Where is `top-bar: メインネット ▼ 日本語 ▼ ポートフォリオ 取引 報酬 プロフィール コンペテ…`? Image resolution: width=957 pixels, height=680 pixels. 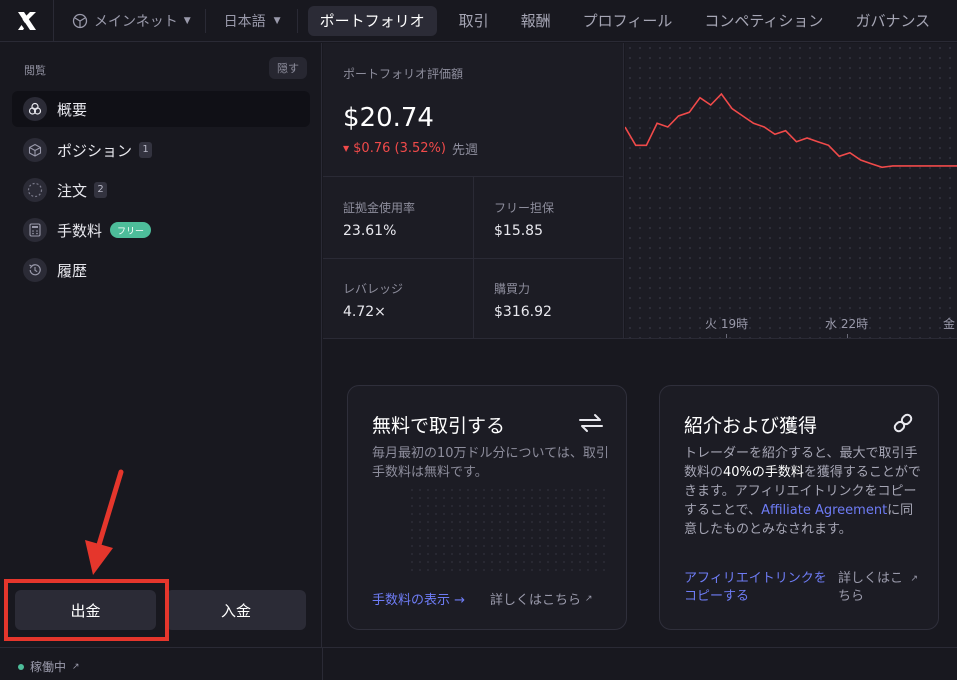 top-bar: メインネット ▼ 日本語 ▼ ポートフォリオ 取引 報酬 プロフィール コンペテ… is located at coordinates (478, 21).